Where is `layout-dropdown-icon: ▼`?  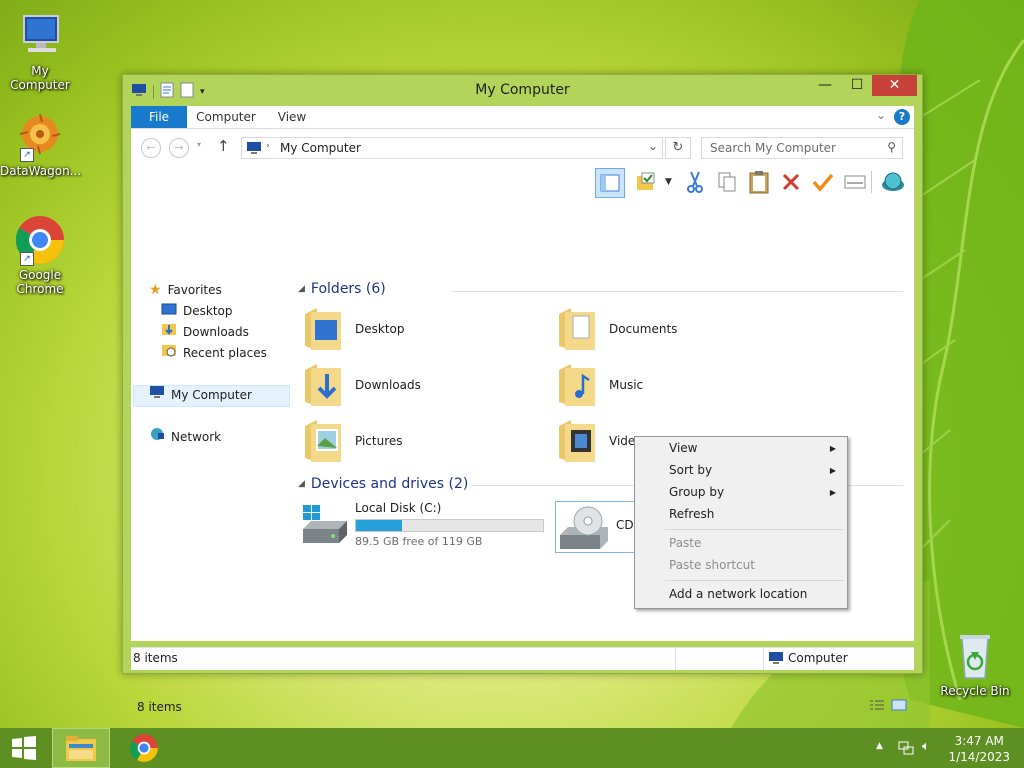
layout-dropdown-icon: ▼ is located at coordinates (668, 182).